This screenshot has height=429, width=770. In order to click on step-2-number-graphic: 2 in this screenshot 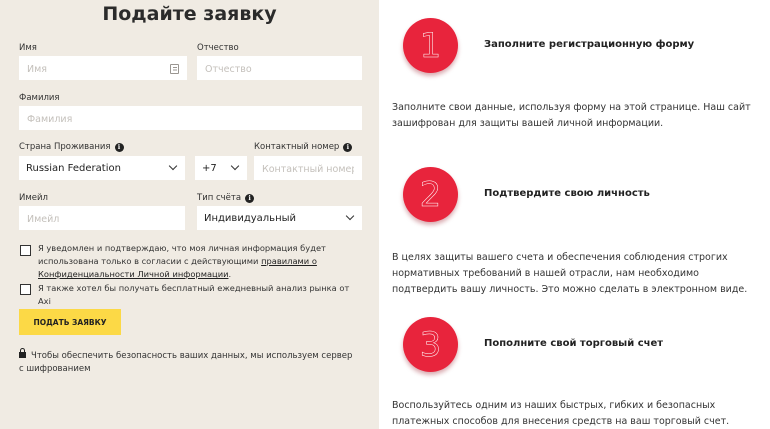, I will do `click(430, 195)`.